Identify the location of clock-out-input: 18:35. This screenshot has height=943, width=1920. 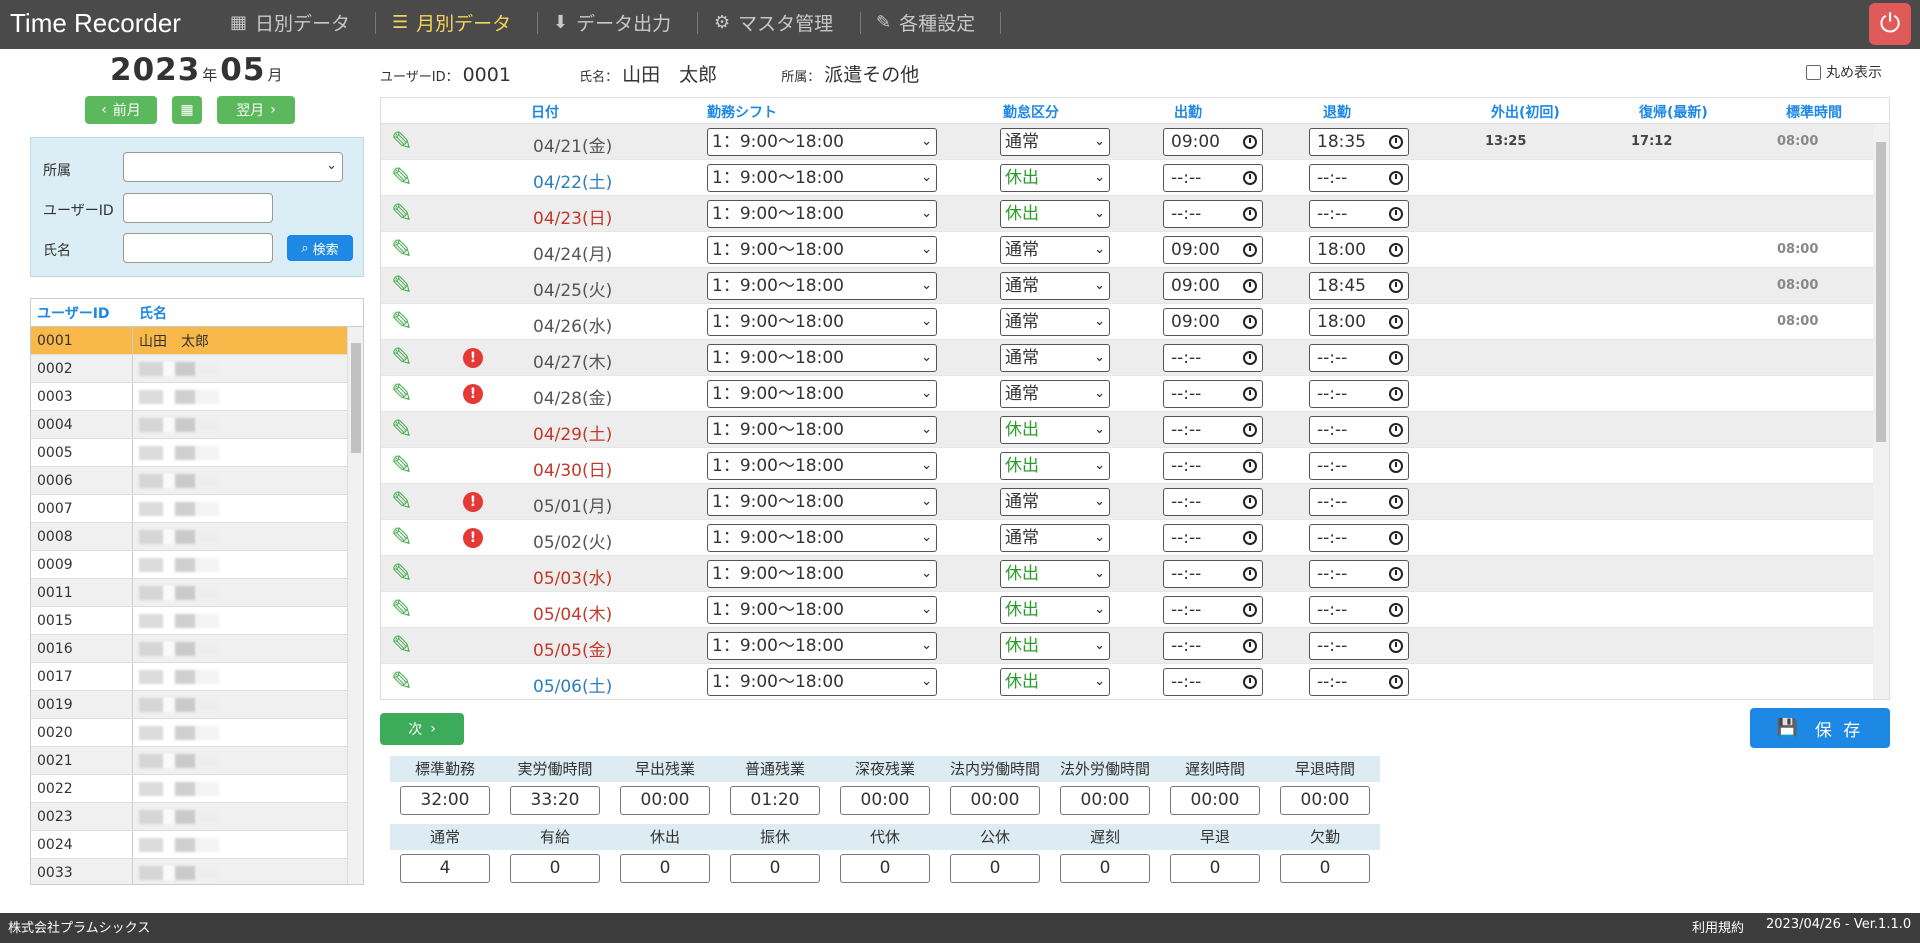
(1359, 142).